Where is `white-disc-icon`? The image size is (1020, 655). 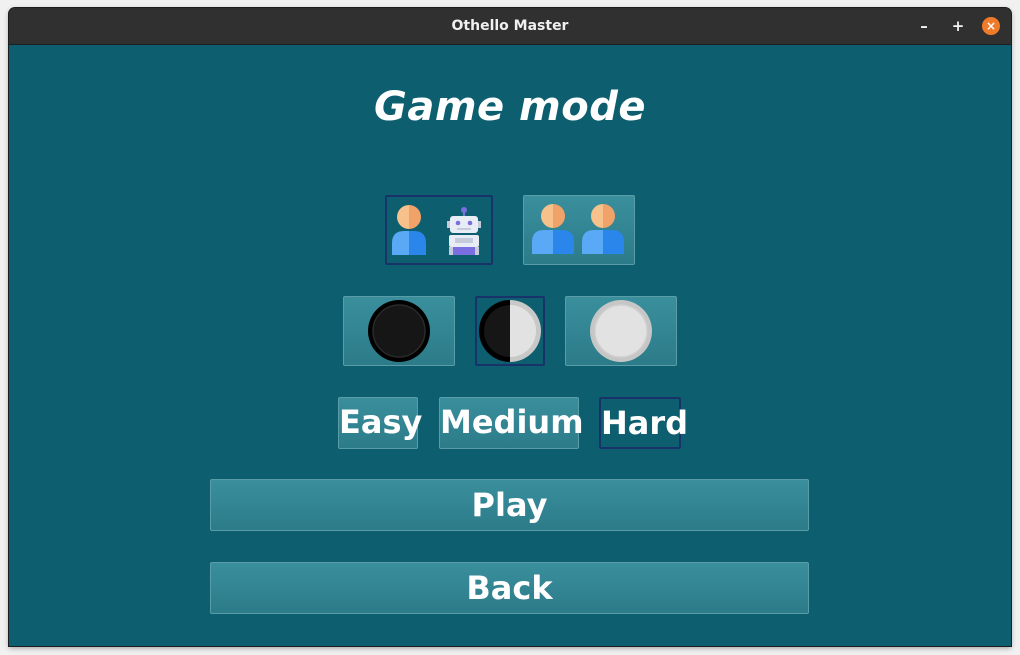
white-disc-icon is located at coordinates (621, 331).